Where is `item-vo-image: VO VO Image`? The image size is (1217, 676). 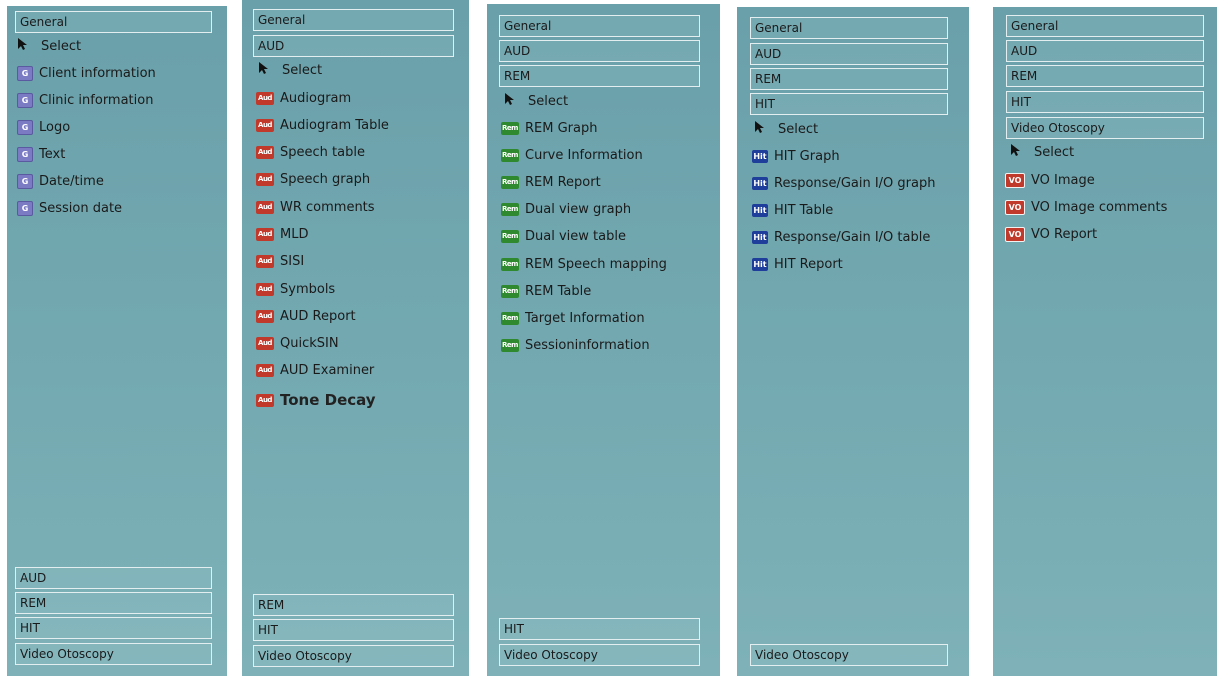
item-vo-image: VO VO Image is located at coordinates (1050, 180).